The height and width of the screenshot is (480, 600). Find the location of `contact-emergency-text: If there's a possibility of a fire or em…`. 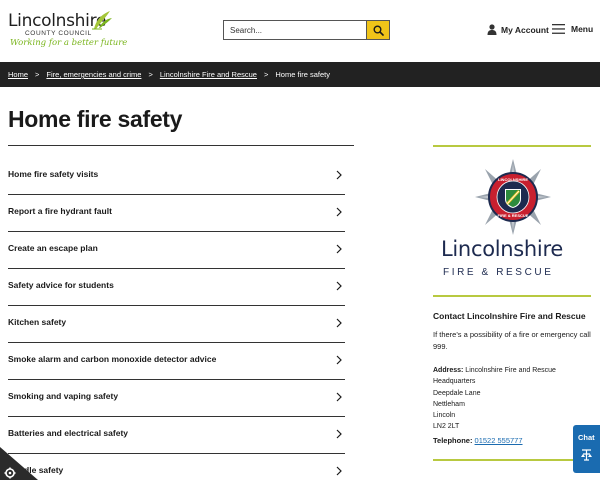

contact-emergency-text: If there's a possibility of a fire or em… is located at coordinates (512, 340).